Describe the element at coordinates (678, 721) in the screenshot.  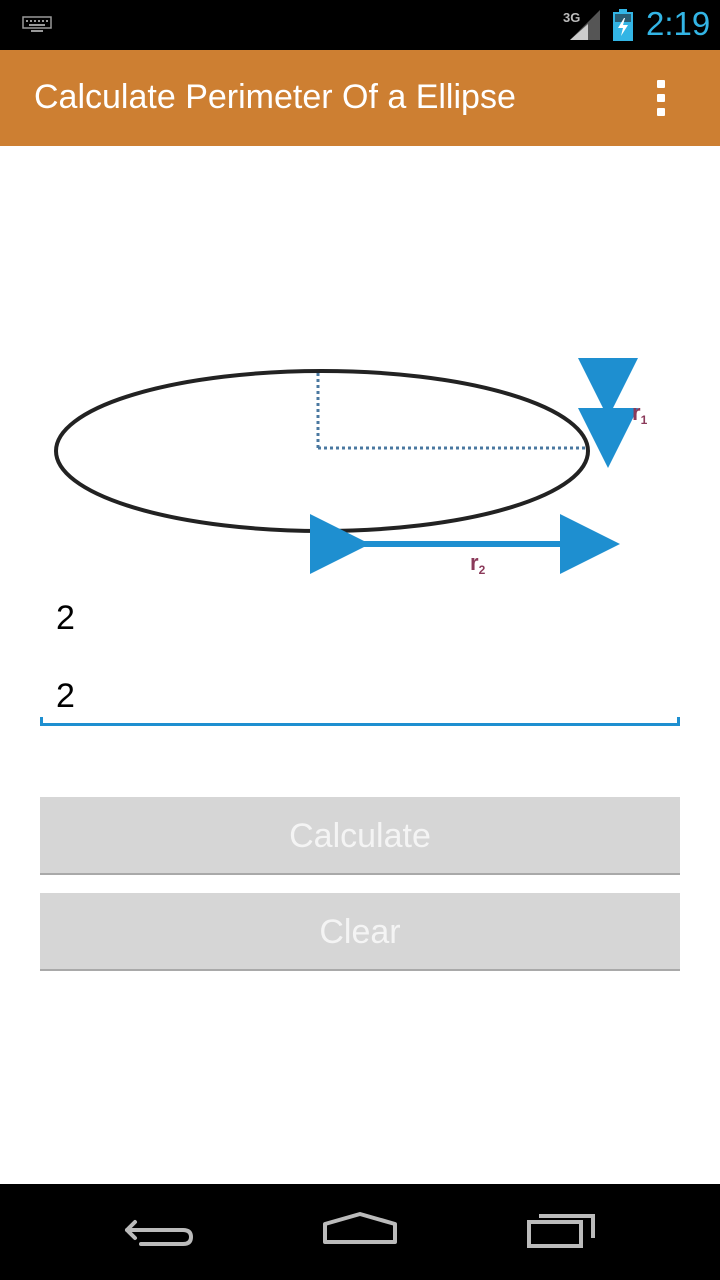
I see `focus-underline-right-tick` at that location.